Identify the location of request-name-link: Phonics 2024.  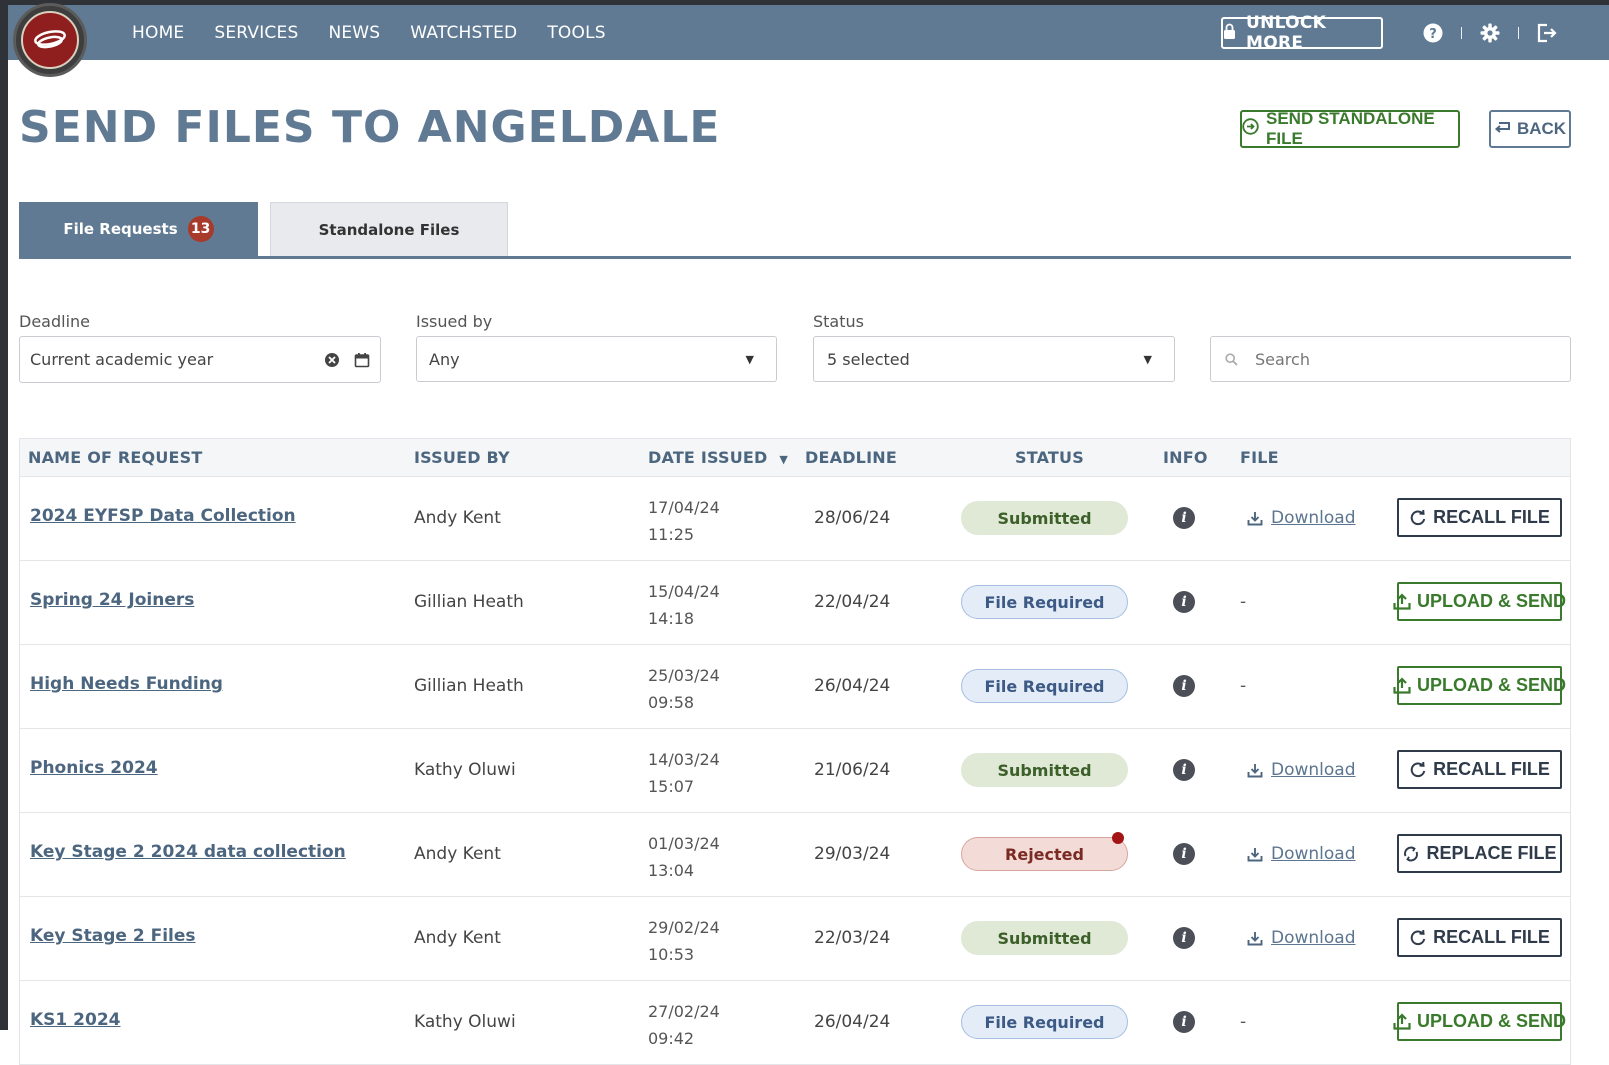
(94, 768).